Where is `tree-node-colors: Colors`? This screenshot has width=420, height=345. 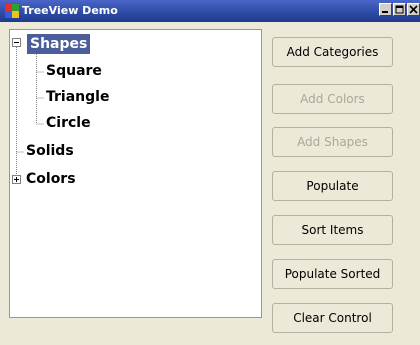 tree-node-colors: Colors is located at coordinates (51, 179).